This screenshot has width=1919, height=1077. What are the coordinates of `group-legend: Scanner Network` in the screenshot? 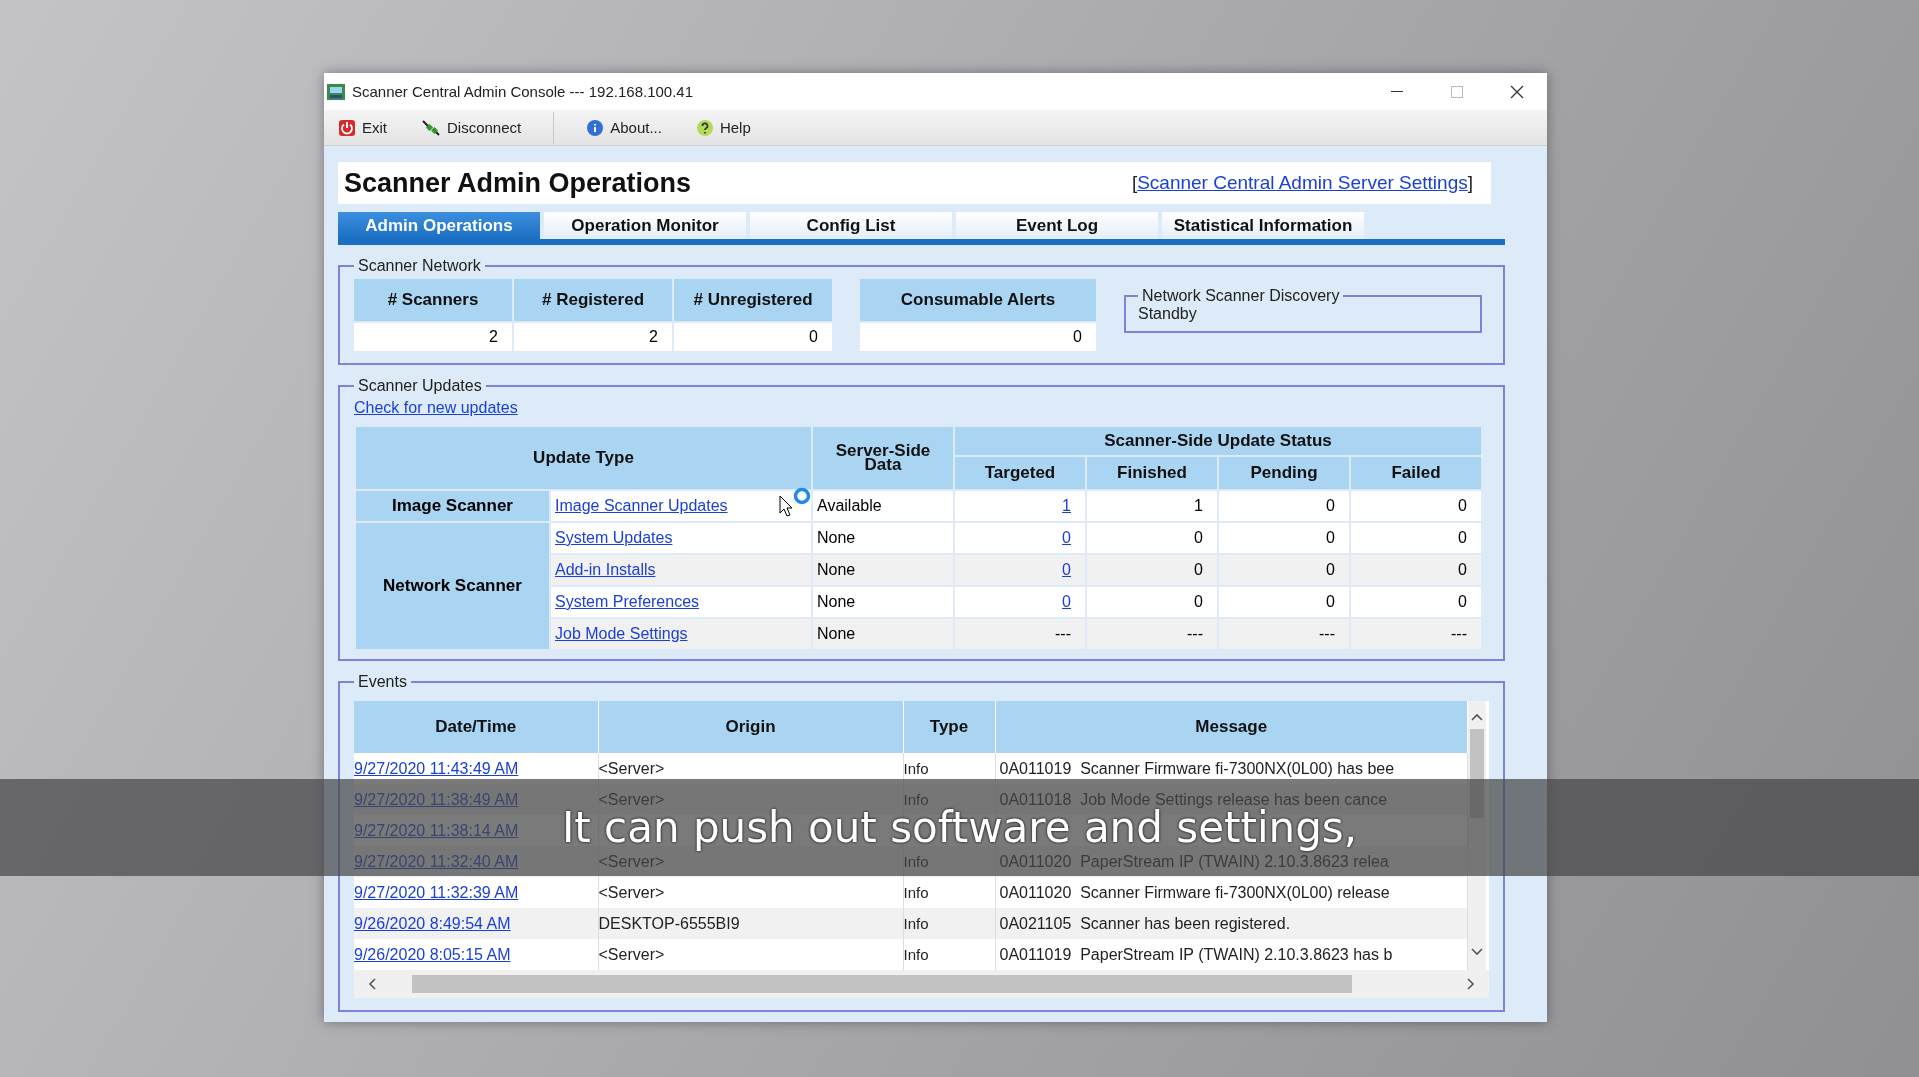 It's located at (419, 266).